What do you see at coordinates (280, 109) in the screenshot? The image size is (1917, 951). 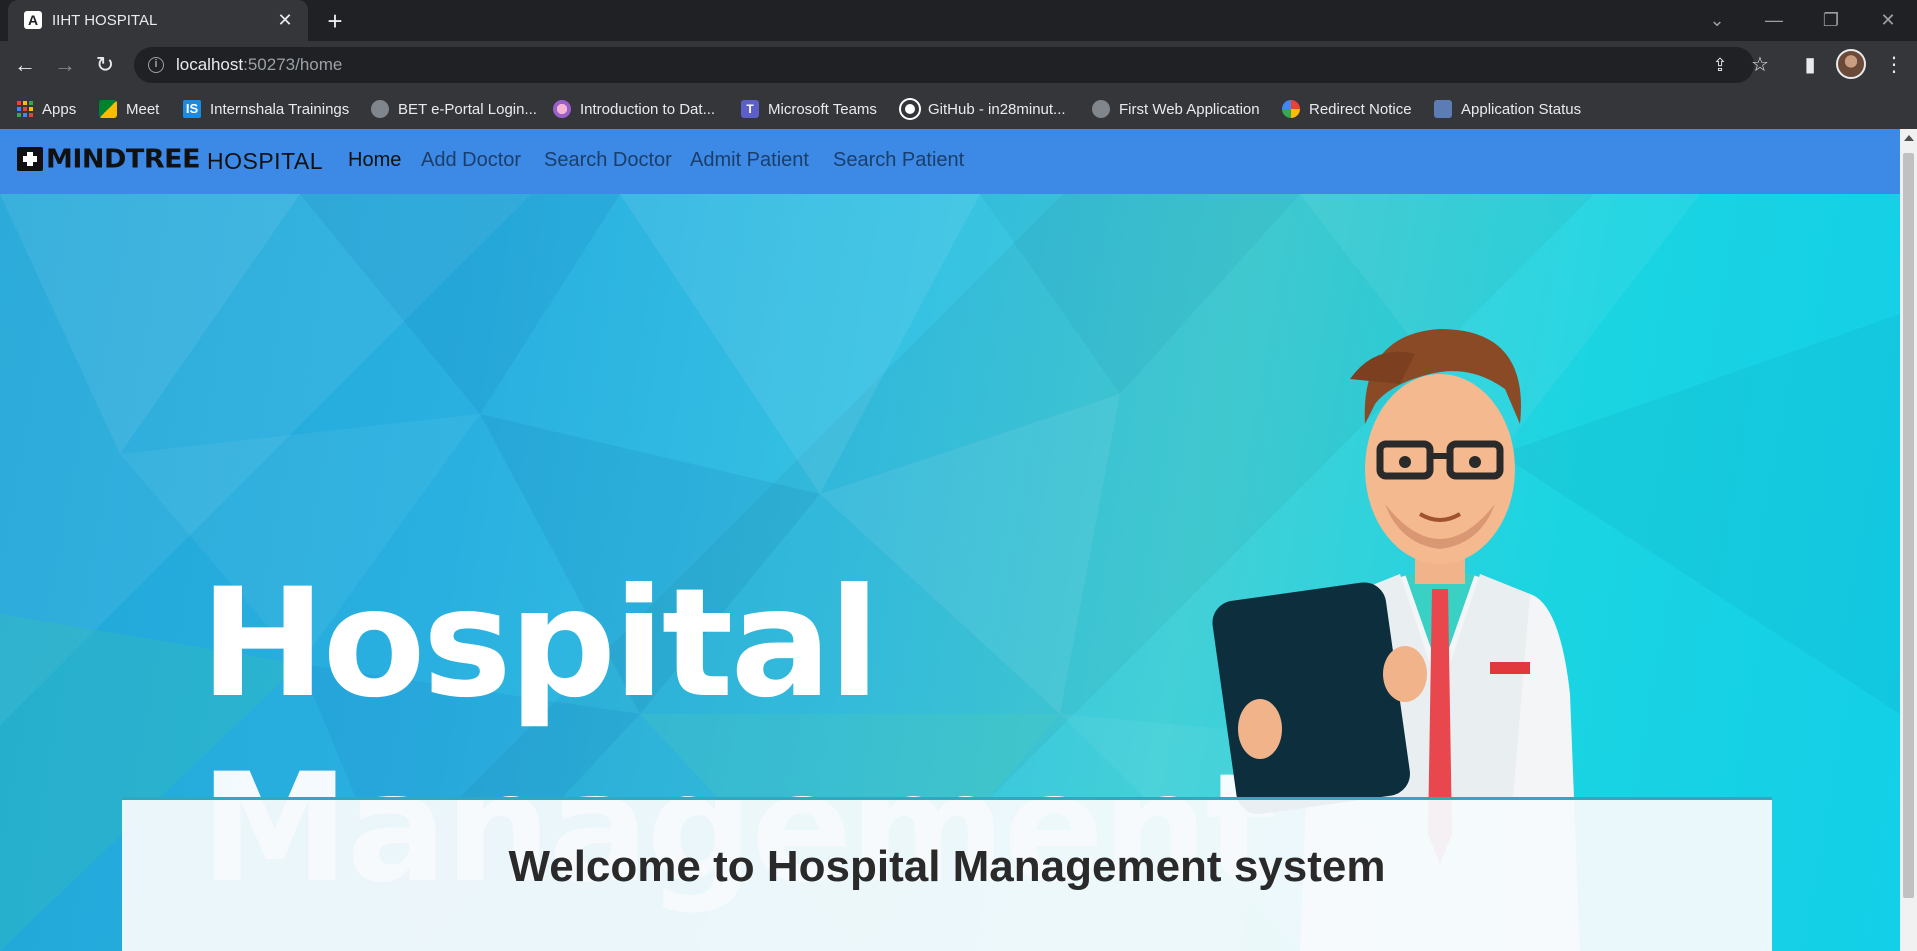 I see `bookmark-label: Internshala Trainings` at bounding box center [280, 109].